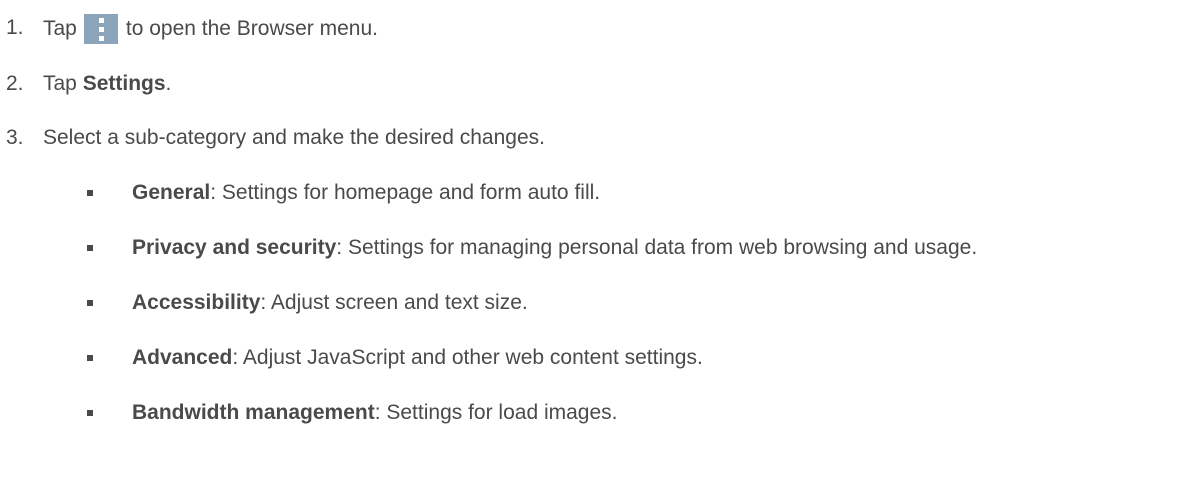 The width and height of the screenshot is (1184, 478). What do you see at coordinates (252, 28) in the screenshot?
I see `step-text-after: to open the Browser menu.` at bounding box center [252, 28].